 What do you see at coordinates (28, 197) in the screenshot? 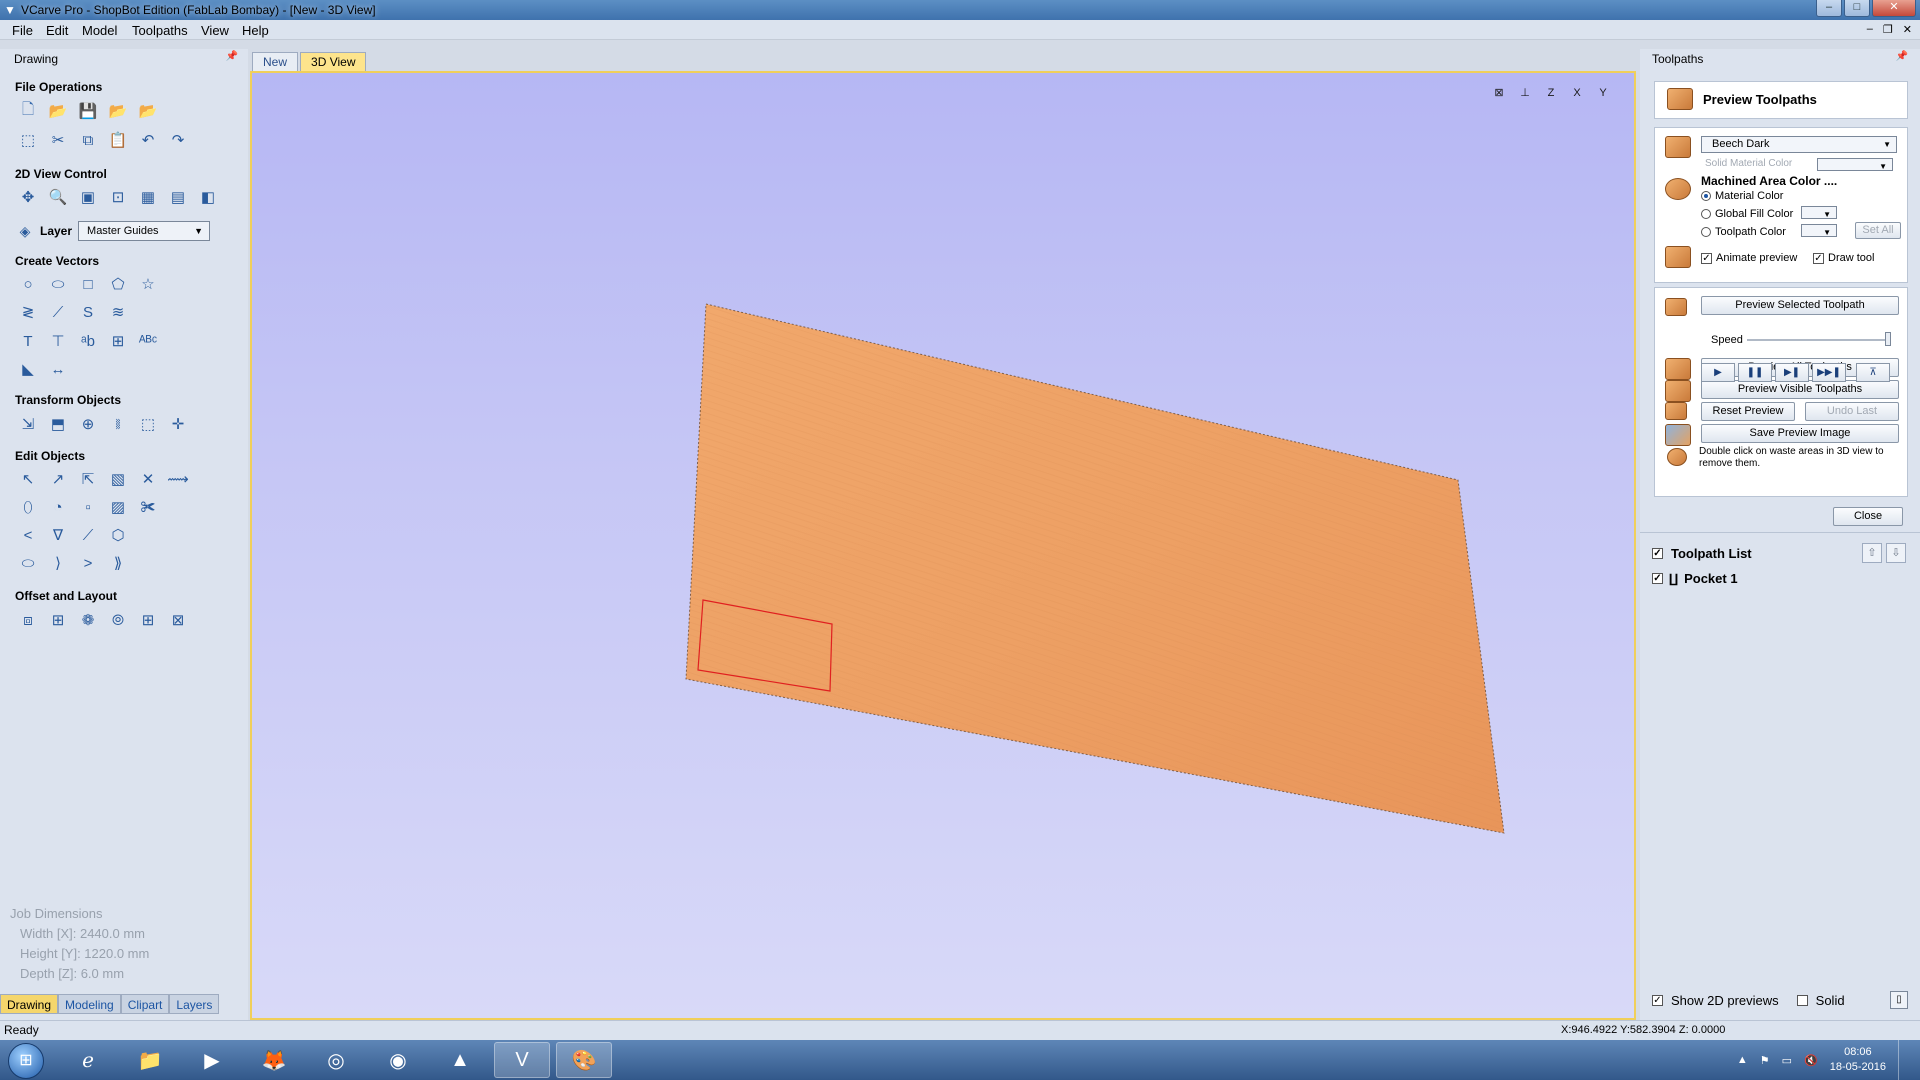
I see `pan-icon: ✥` at bounding box center [28, 197].